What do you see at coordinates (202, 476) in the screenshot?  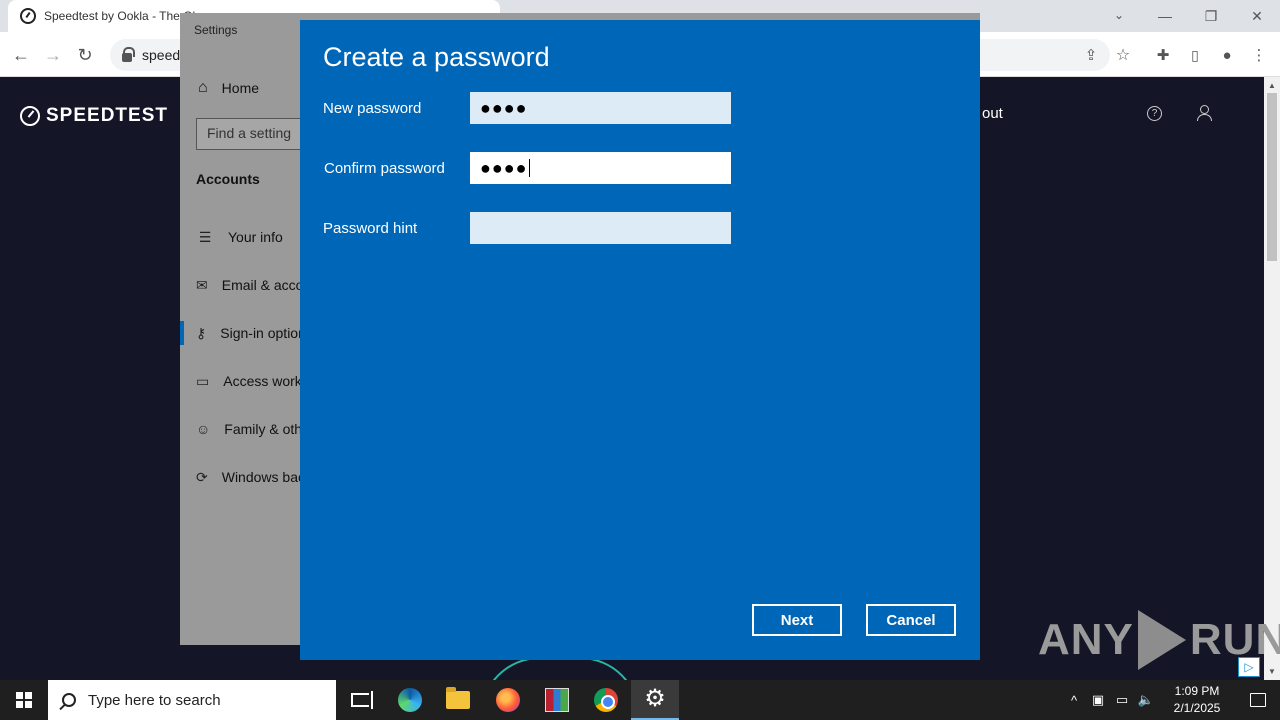 I see `sync-icon: ⟳` at bounding box center [202, 476].